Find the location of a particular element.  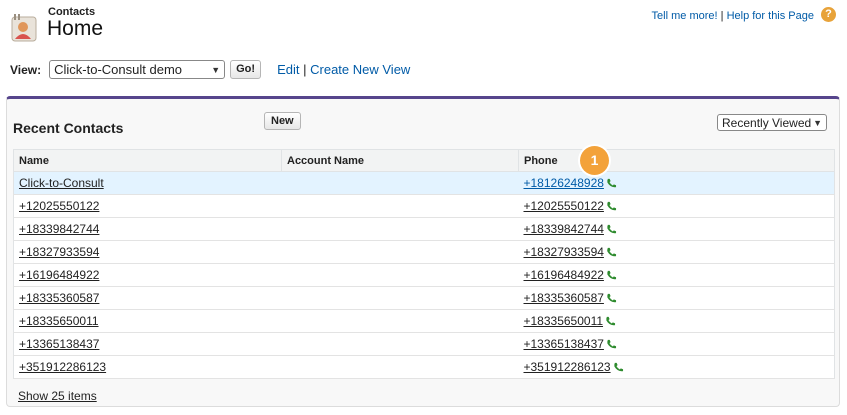

table-row: +13365138437 +13365138437 is located at coordinates (424, 344).